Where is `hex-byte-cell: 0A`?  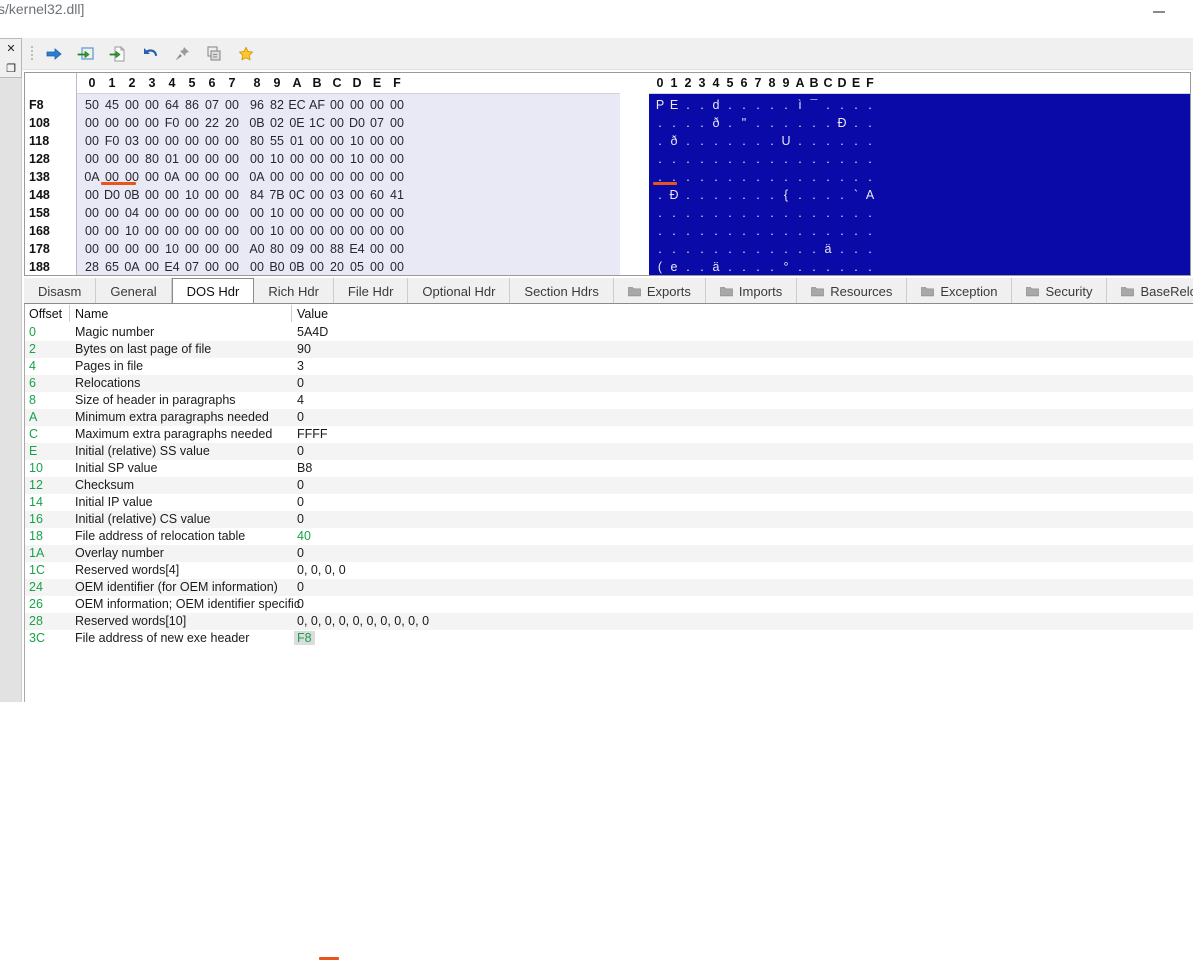 hex-byte-cell: 0A is located at coordinates (257, 177).